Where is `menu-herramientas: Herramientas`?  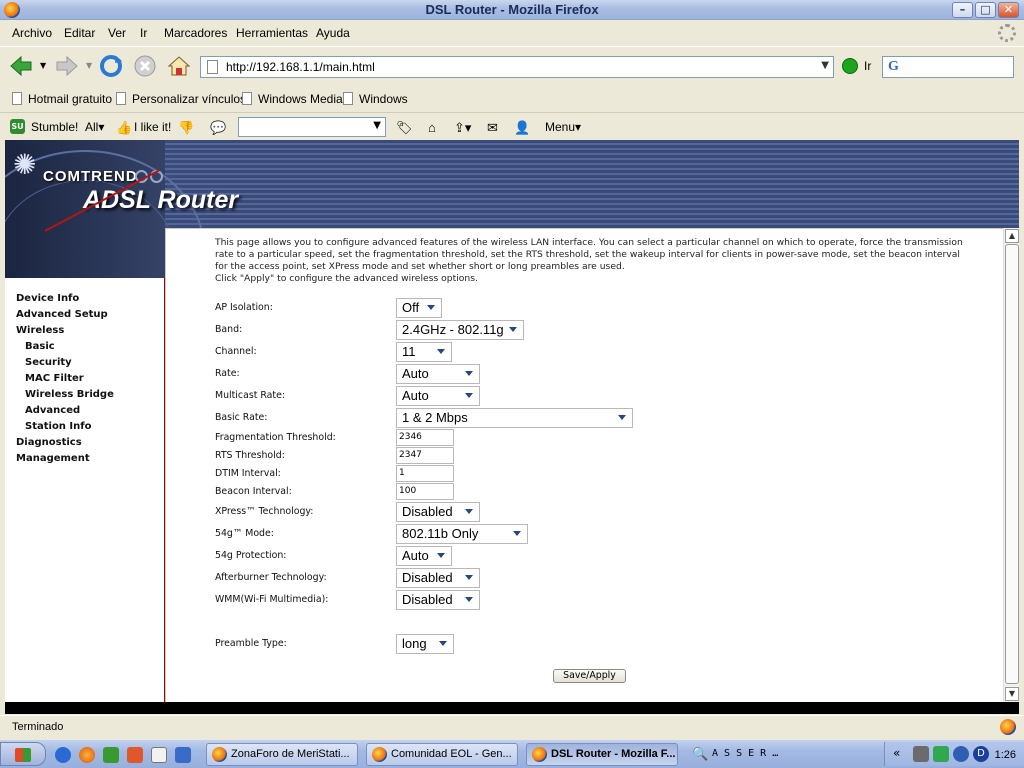 menu-herramientas: Herramientas is located at coordinates (272, 33).